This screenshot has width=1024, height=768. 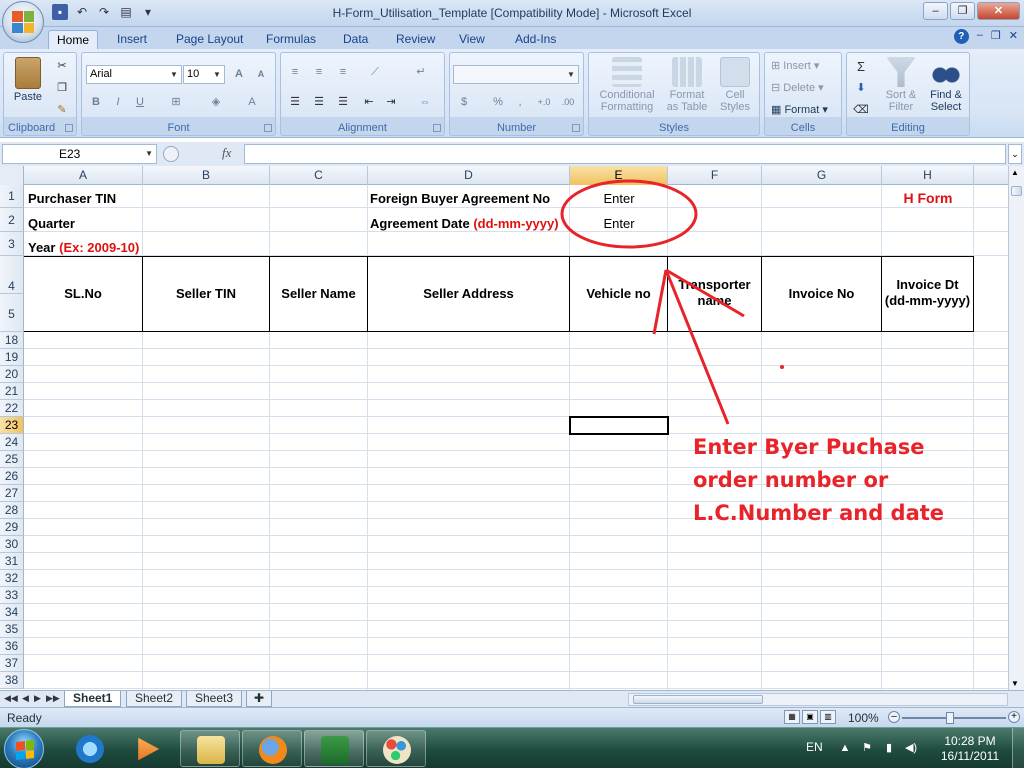 I want to click on currency-button: $, so click(x=464, y=102).